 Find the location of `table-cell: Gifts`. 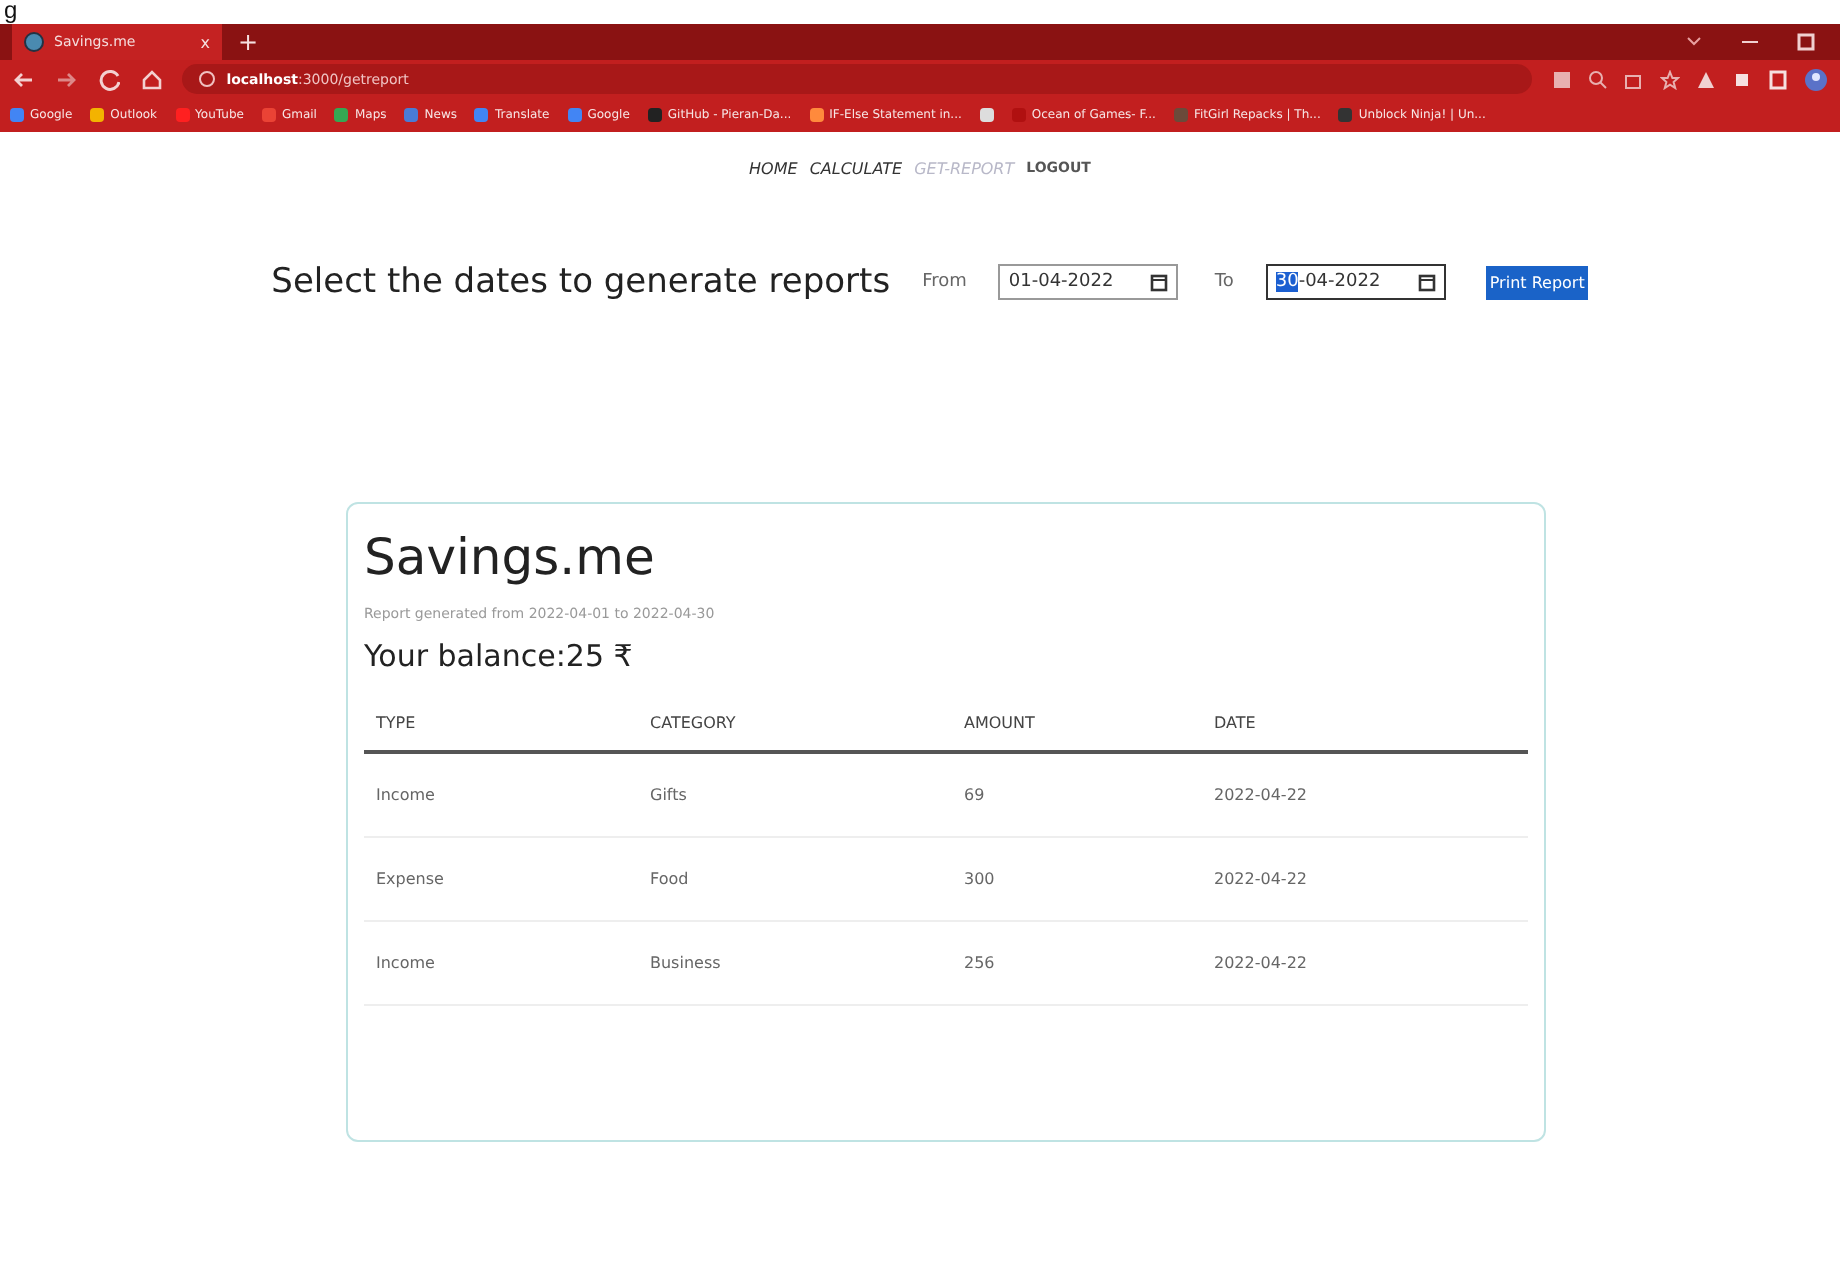

table-cell: Gifts is located at coordinates (795, 794).